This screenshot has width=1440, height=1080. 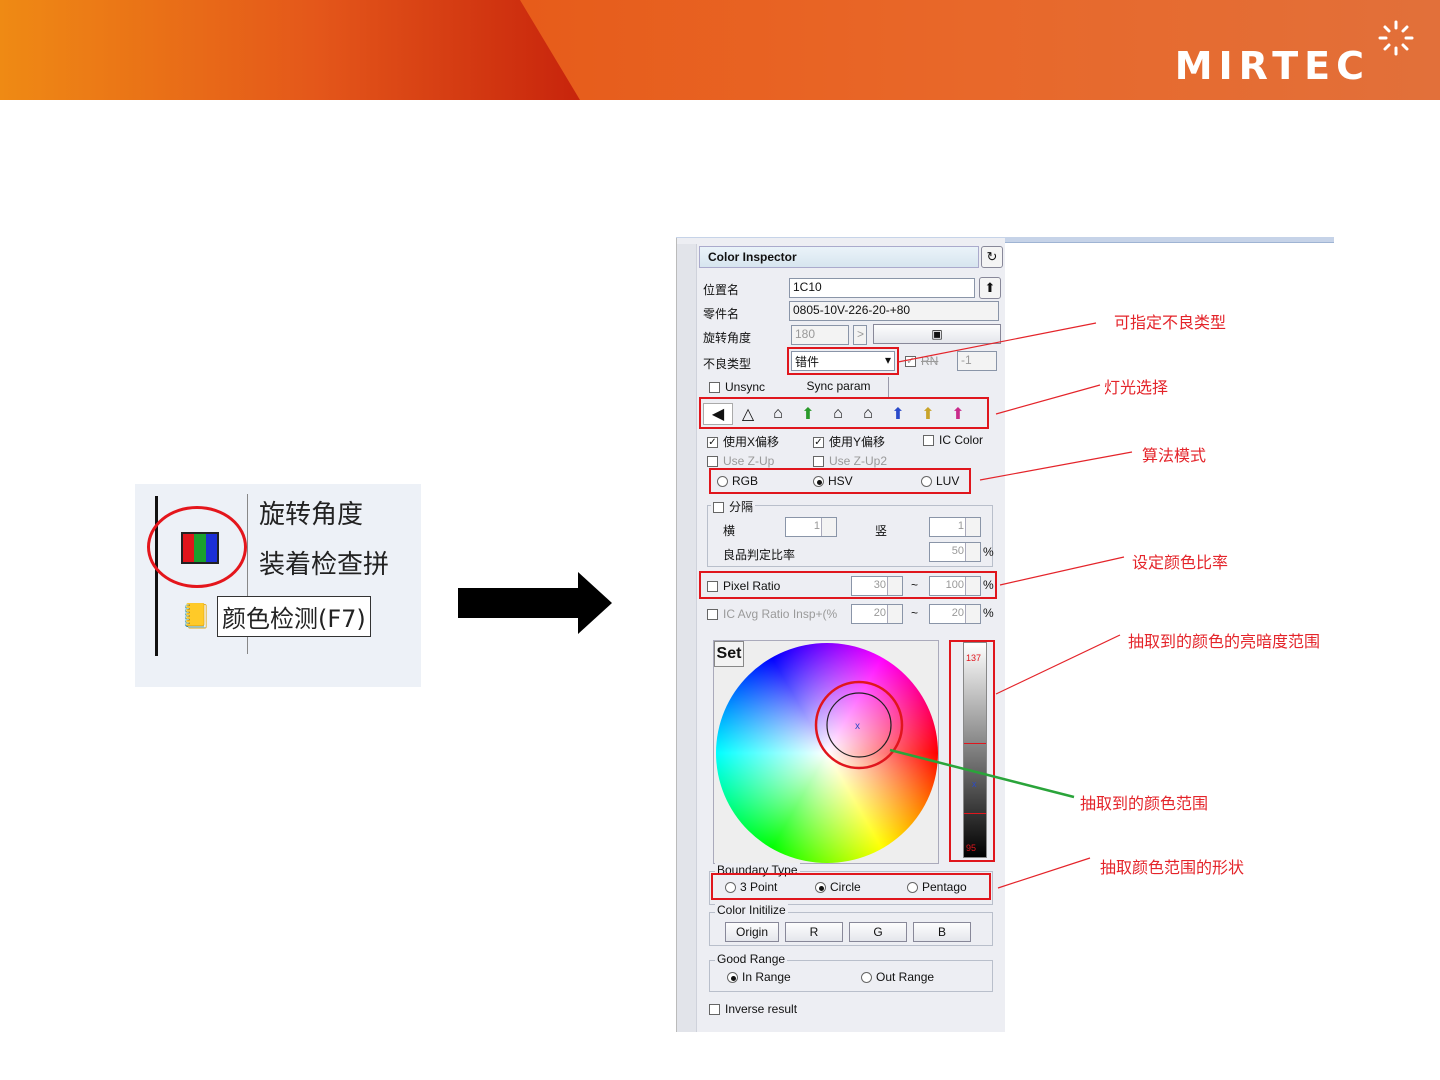 What do you see at coordinates (1172, 867) in the screenshot?
I see `annotation-shape: 抽取颜色范围的形状` at bounding box center [1172, 867].